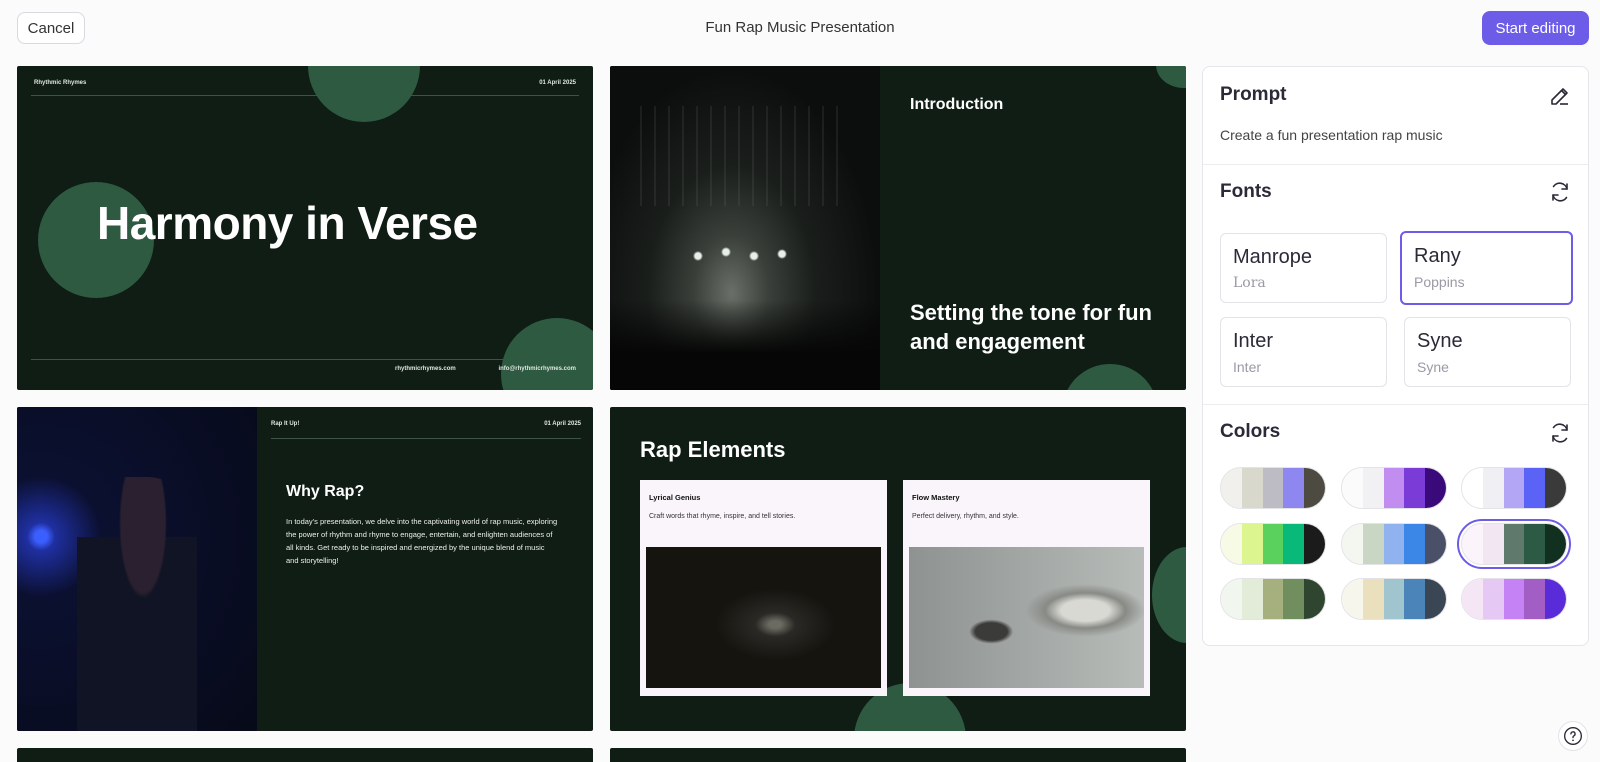  What do you see at coordinates (137, 569) in the screenshot?
I see `rapper-photo` at bounding box center [137, 569].